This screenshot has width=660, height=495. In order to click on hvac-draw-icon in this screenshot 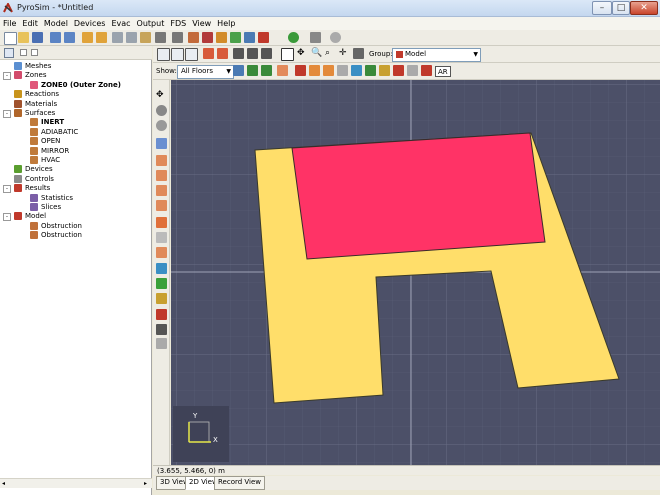, I will do `click(161, 283)`.